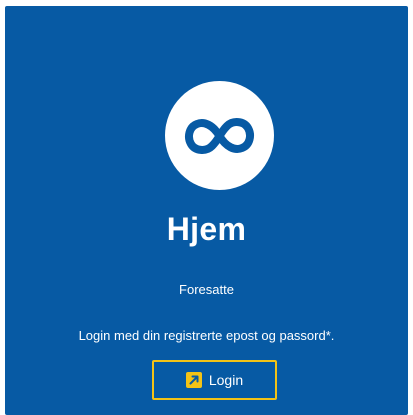 The image size is (413, 415). I want to click on page-subtitle: Foresatte, so click(206, 289).